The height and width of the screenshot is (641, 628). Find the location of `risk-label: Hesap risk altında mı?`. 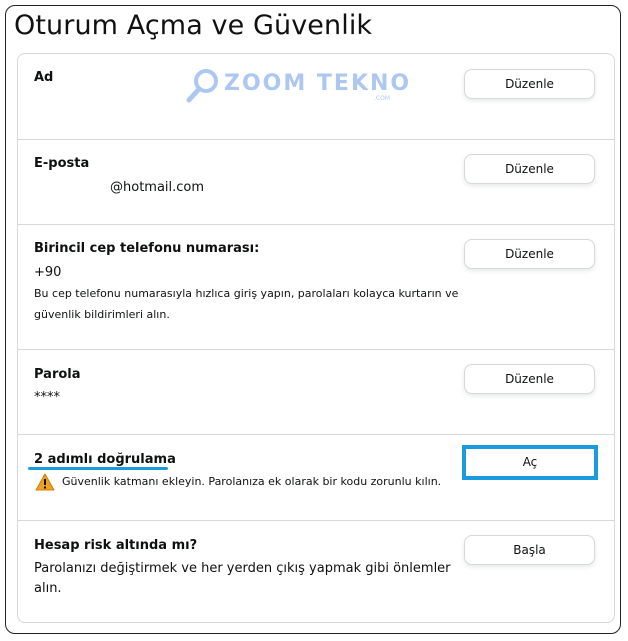

risk-label: Hesap risk altında mı? is located at coordinates (116, 545).